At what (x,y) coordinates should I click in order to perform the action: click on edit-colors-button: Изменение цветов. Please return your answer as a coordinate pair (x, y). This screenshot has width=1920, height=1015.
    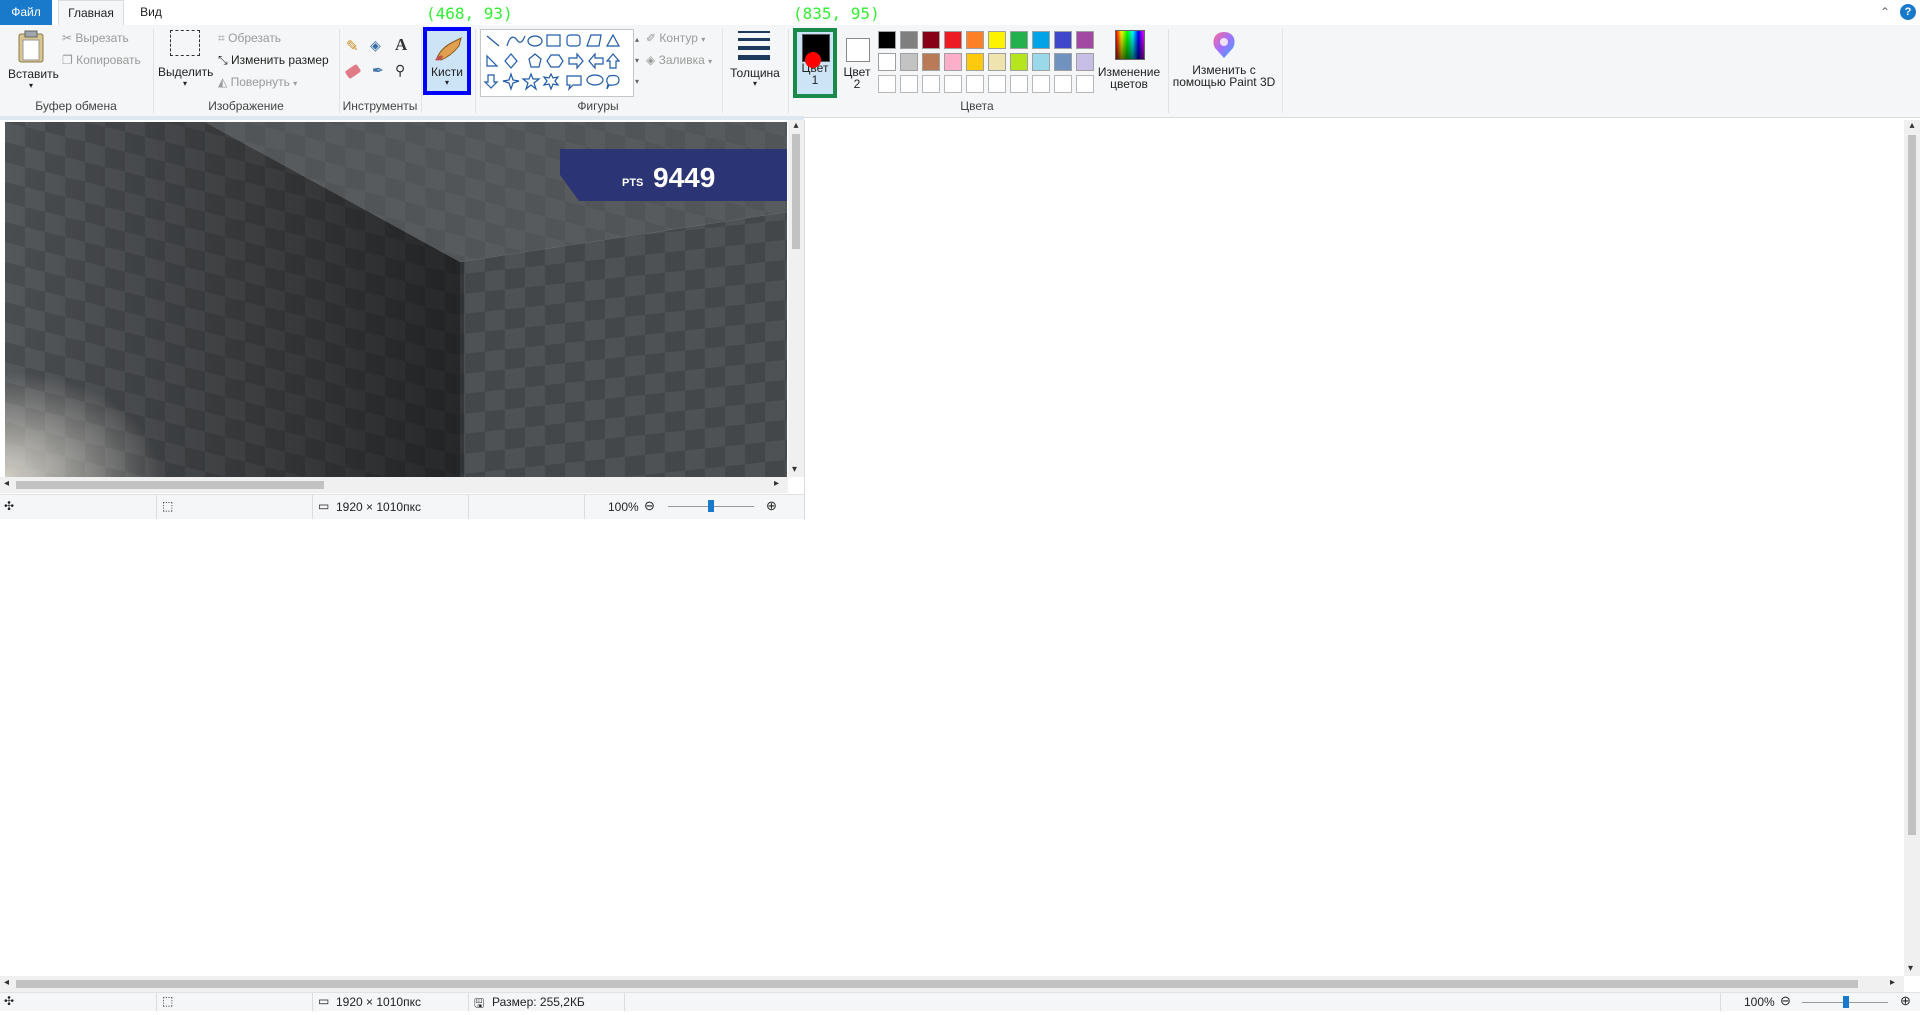
    Looking at the image, I should click on (1129, 60).